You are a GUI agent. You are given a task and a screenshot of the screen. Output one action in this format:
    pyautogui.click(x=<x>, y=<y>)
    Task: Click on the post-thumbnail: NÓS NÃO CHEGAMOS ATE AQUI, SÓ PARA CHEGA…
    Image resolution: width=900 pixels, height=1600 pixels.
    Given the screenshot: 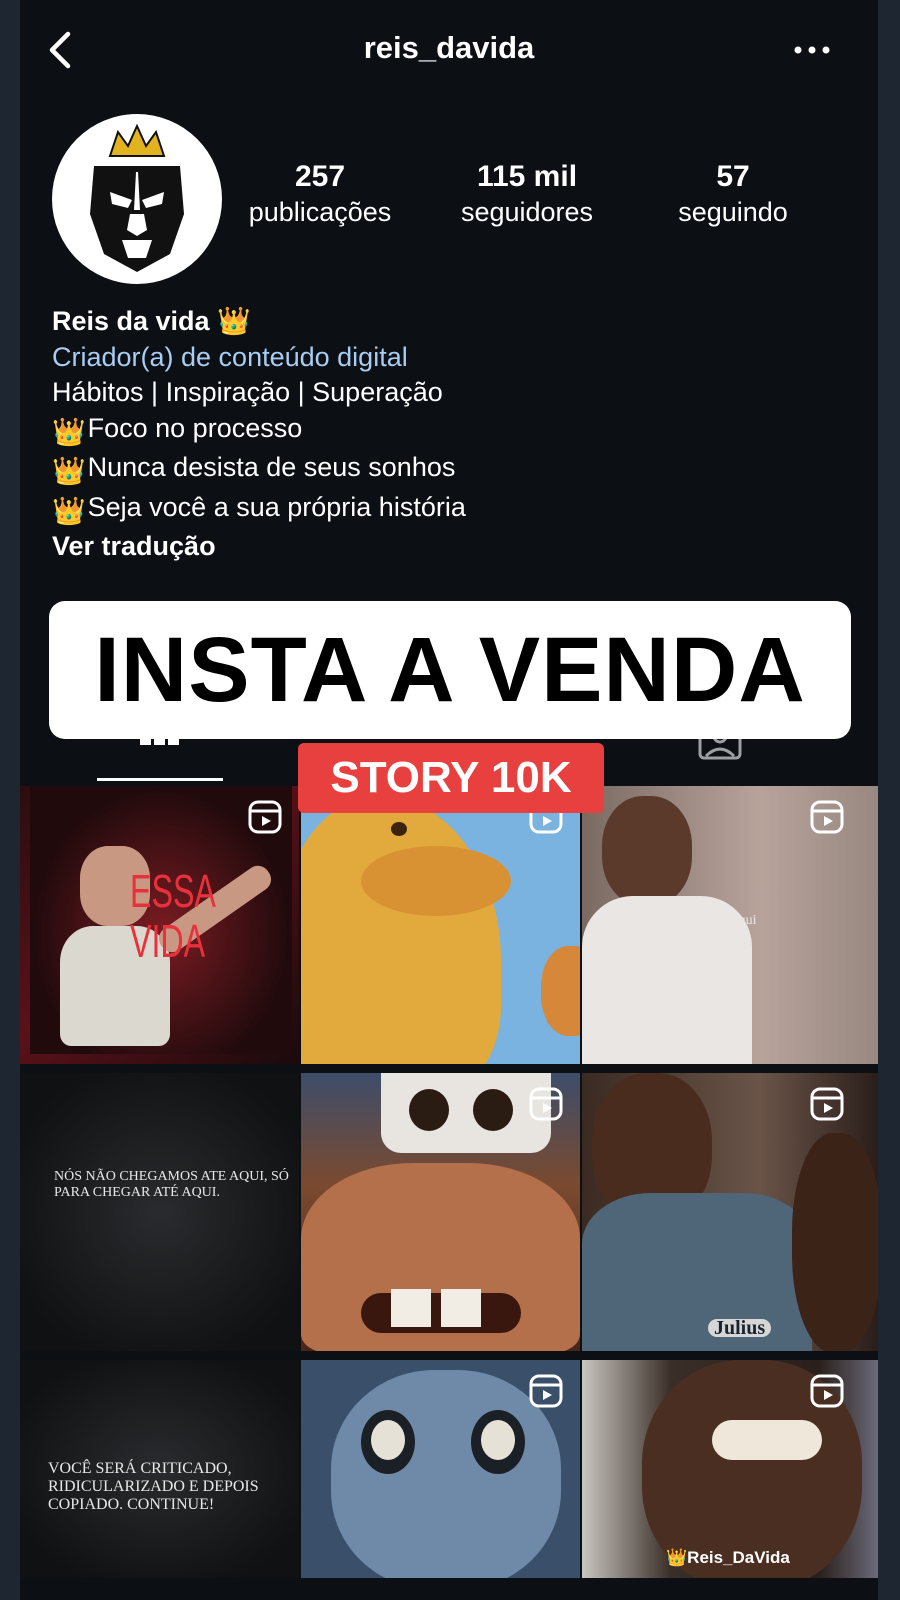 What is the action you would take?
    pyautogui.click(x=159, y=1212)
    